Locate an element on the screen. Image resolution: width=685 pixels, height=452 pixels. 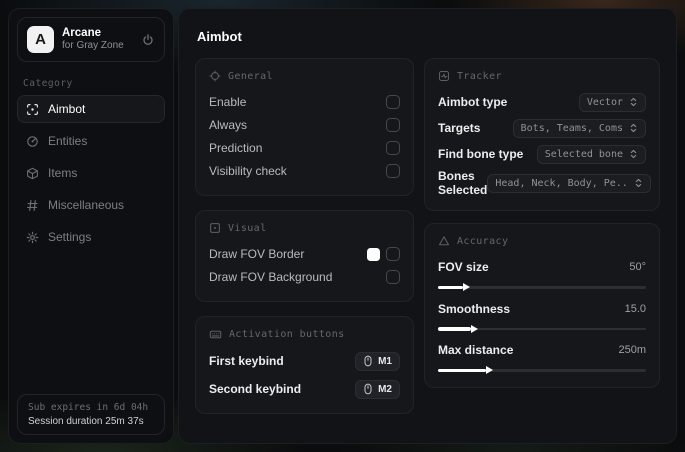
sidebar-item-items: Items is located at coordinates (91, 173).